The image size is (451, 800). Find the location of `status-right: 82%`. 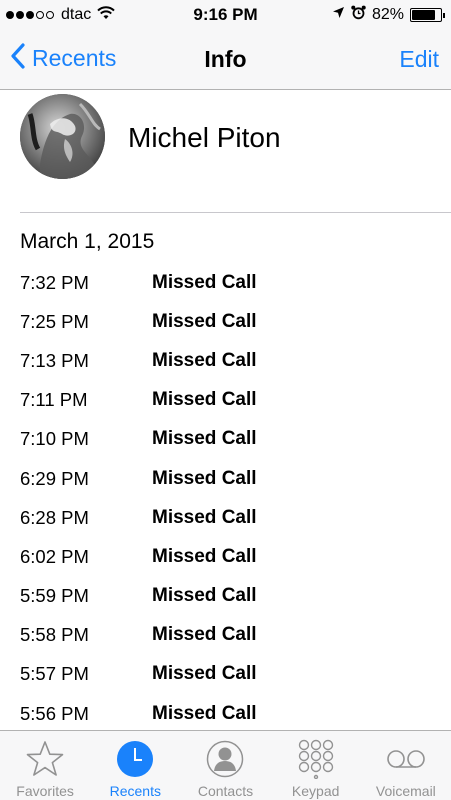

status-right: 82% is located at coordinates (388, 15).